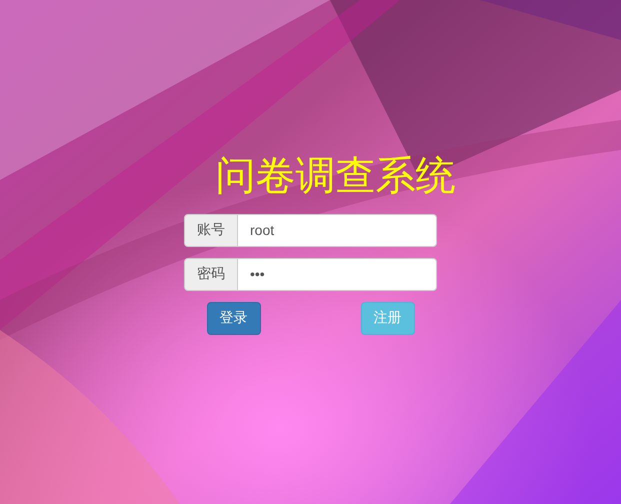 The image size is (621, 504). What do you see at coordinates (336, 176) in the screenshot?
I see `page-title: 问卷调查系统` at bounding box center [336, 176].